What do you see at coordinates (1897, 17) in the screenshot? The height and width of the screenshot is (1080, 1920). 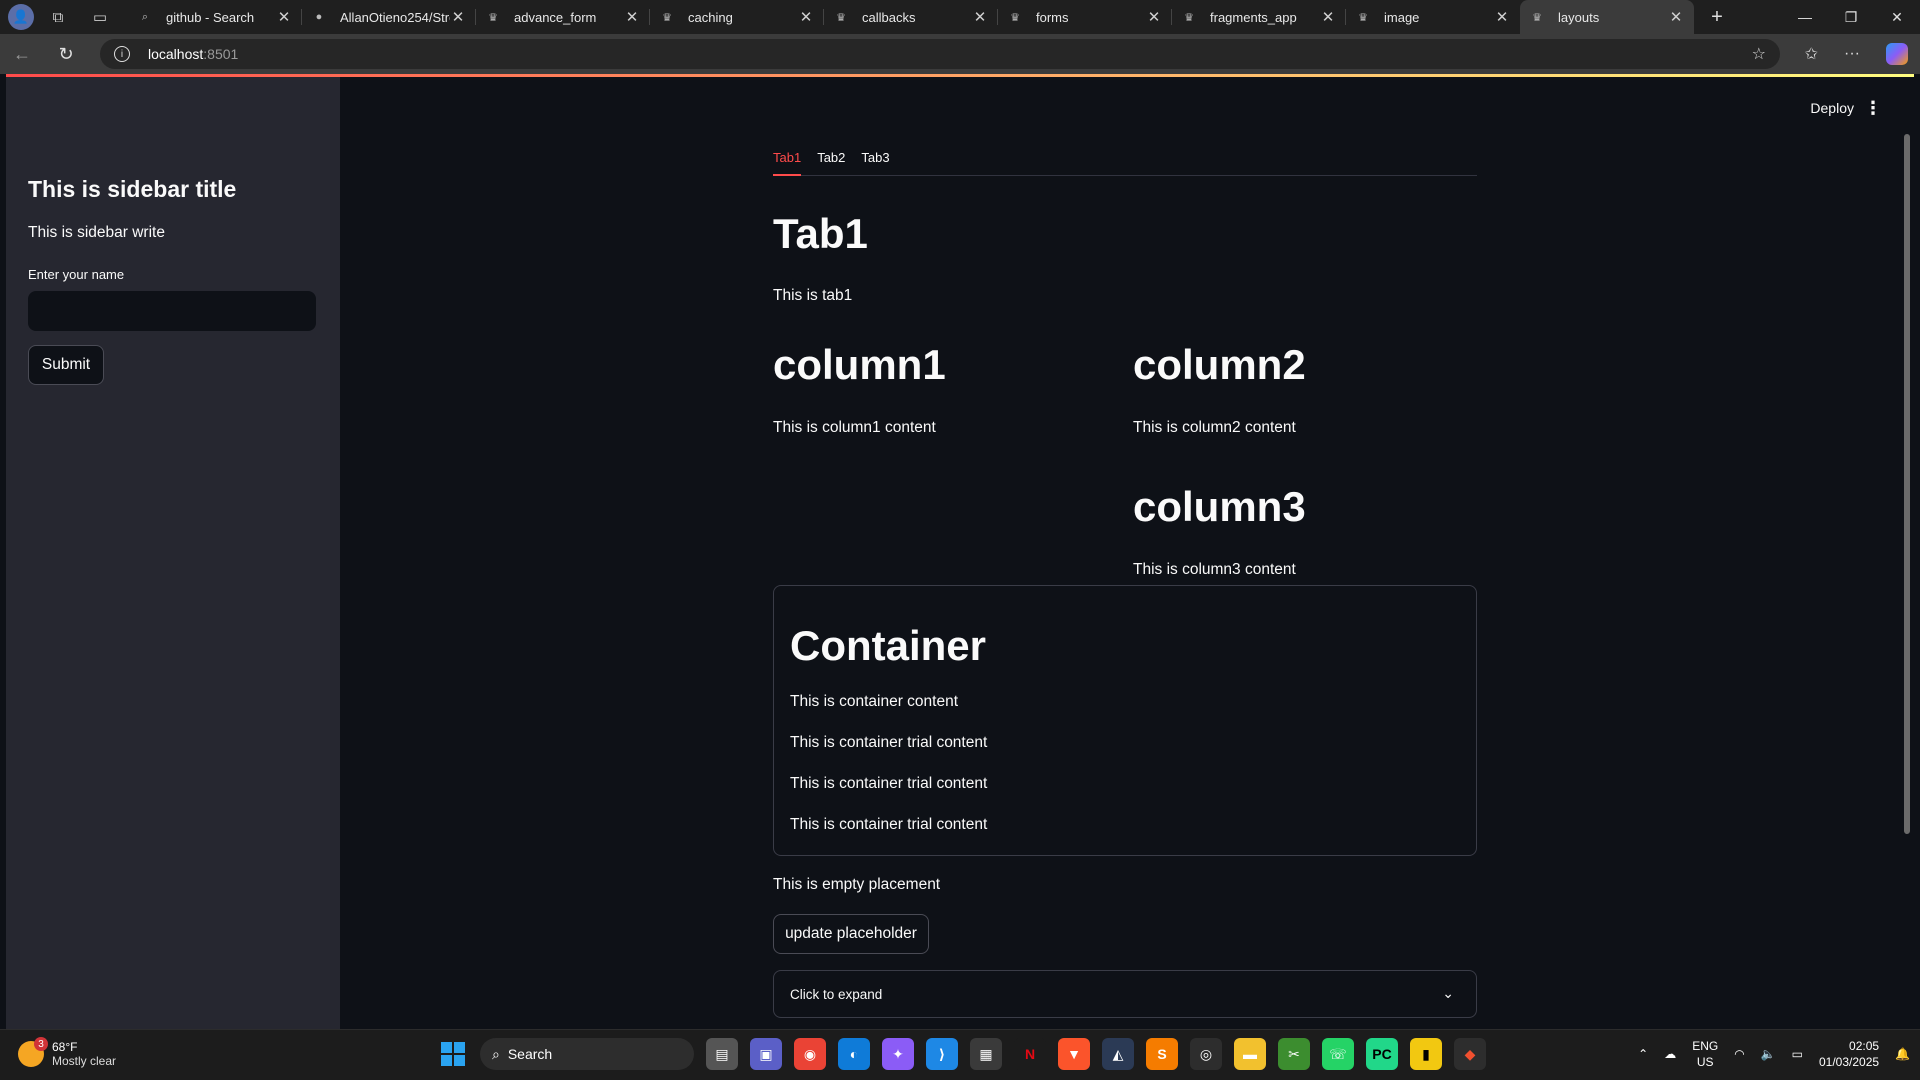 I see `close-window-icon: ✕` at bounding box center [1897, 17].